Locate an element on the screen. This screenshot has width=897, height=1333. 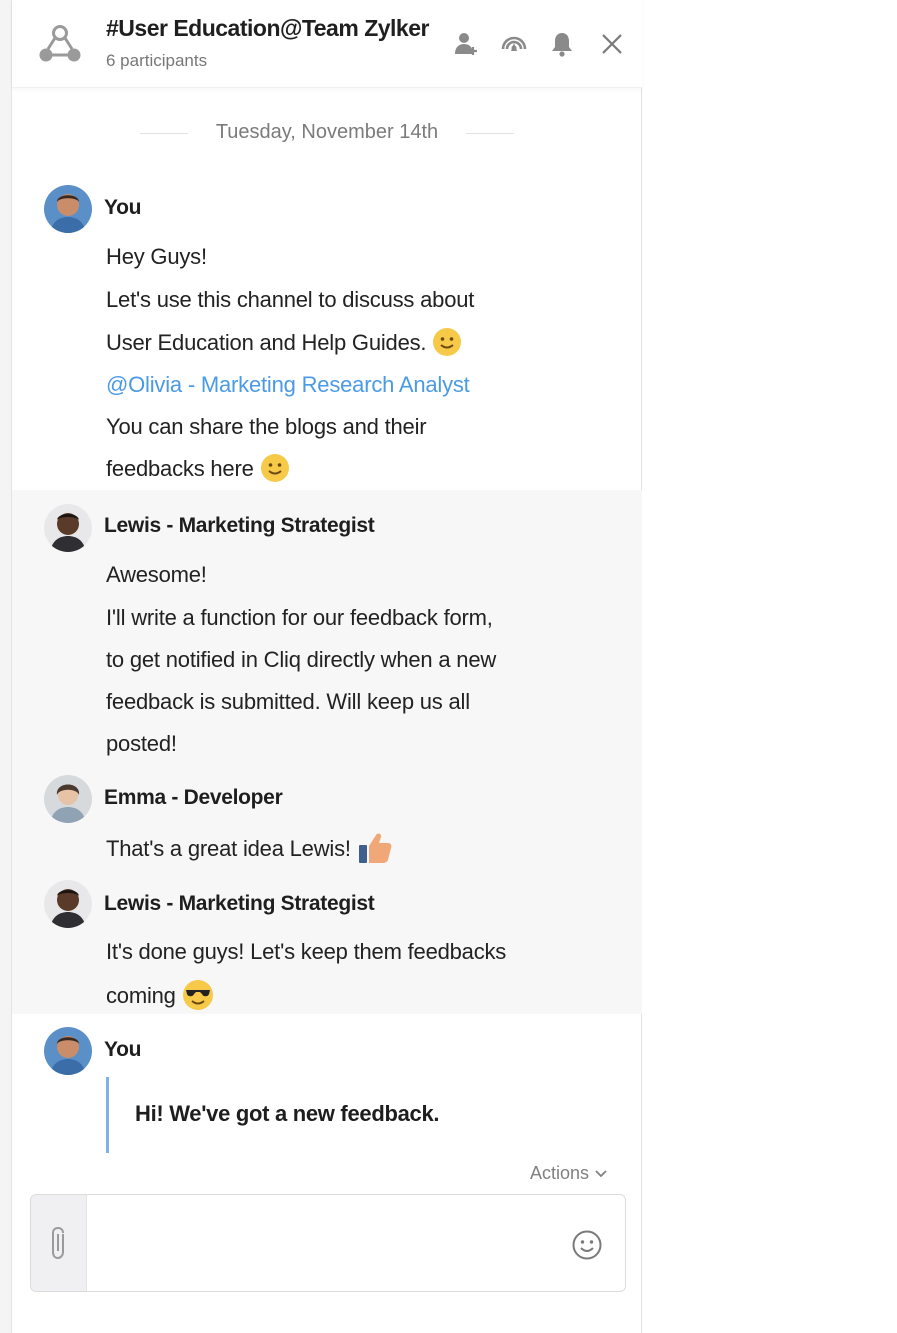
close-icon is located at coordinates (612, 44).